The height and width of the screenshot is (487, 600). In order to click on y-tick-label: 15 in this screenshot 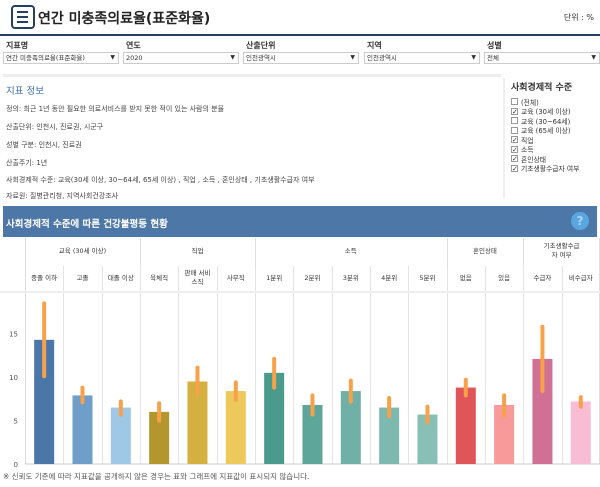, I will do `click(13, 335)`.